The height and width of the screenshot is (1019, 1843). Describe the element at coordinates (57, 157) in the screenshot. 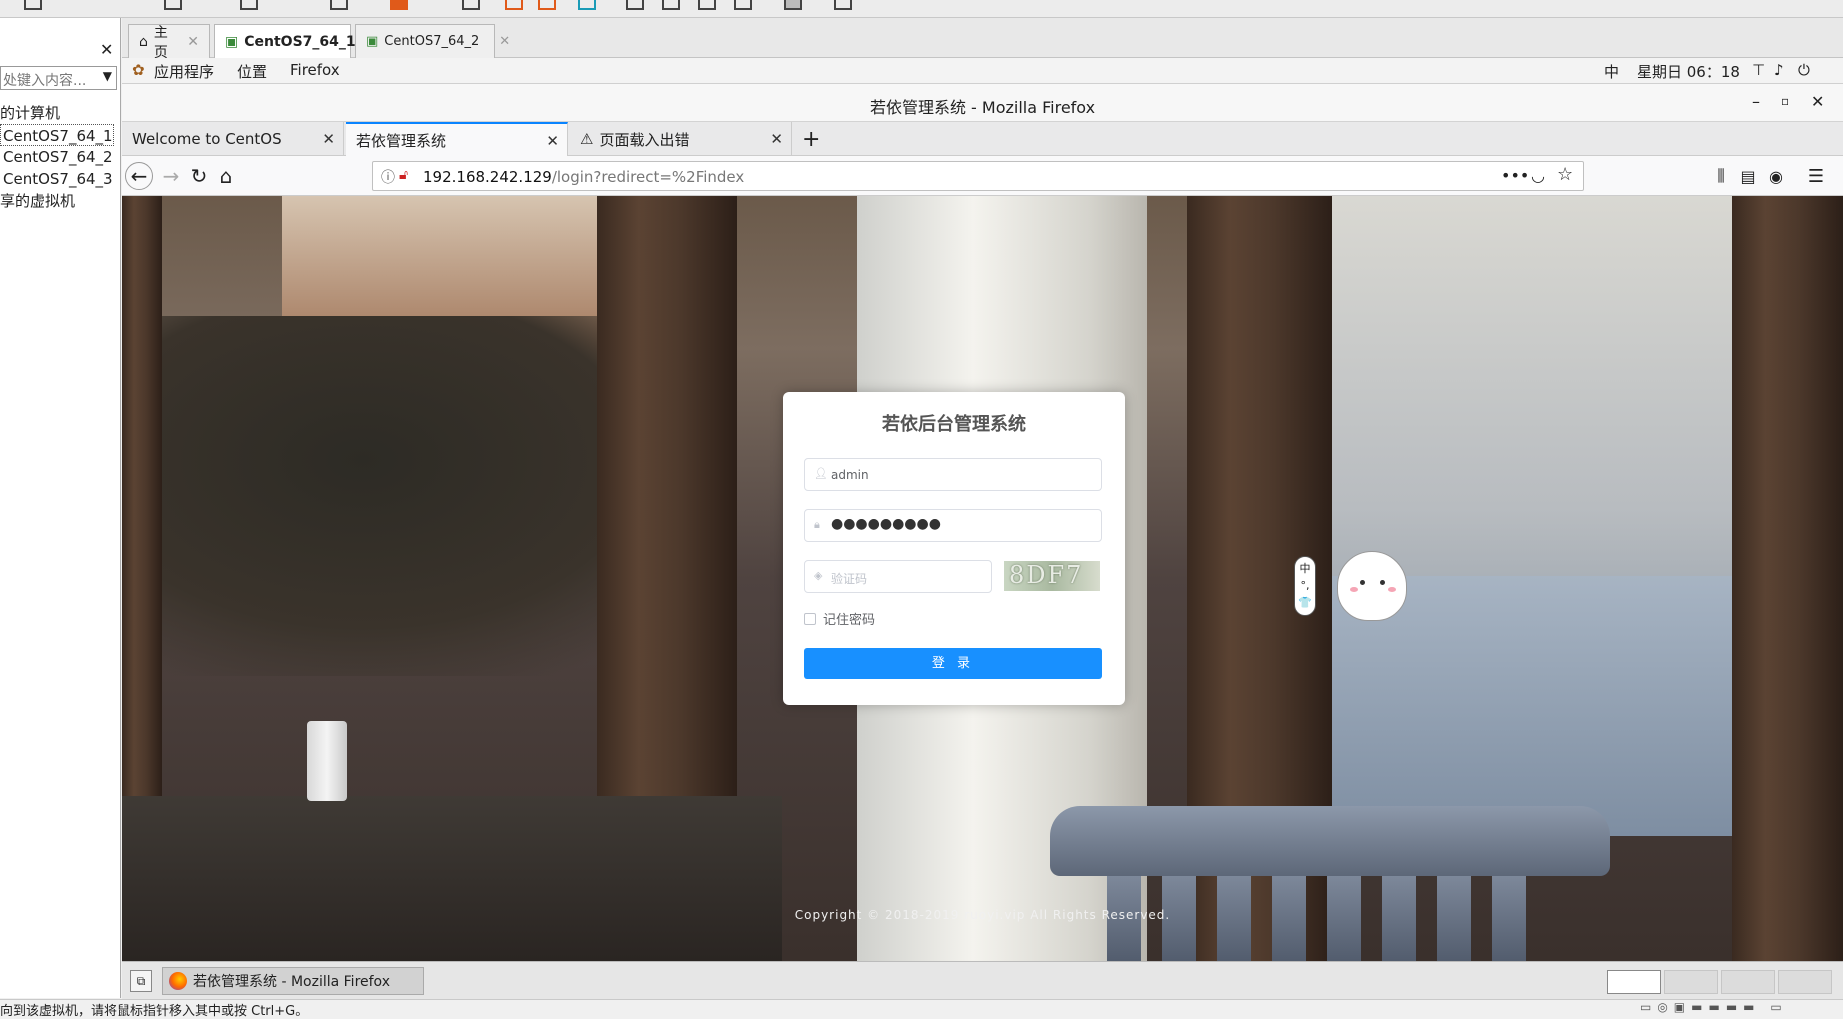

I see `tree-item-vm: CentOS7_64_2` at that location.